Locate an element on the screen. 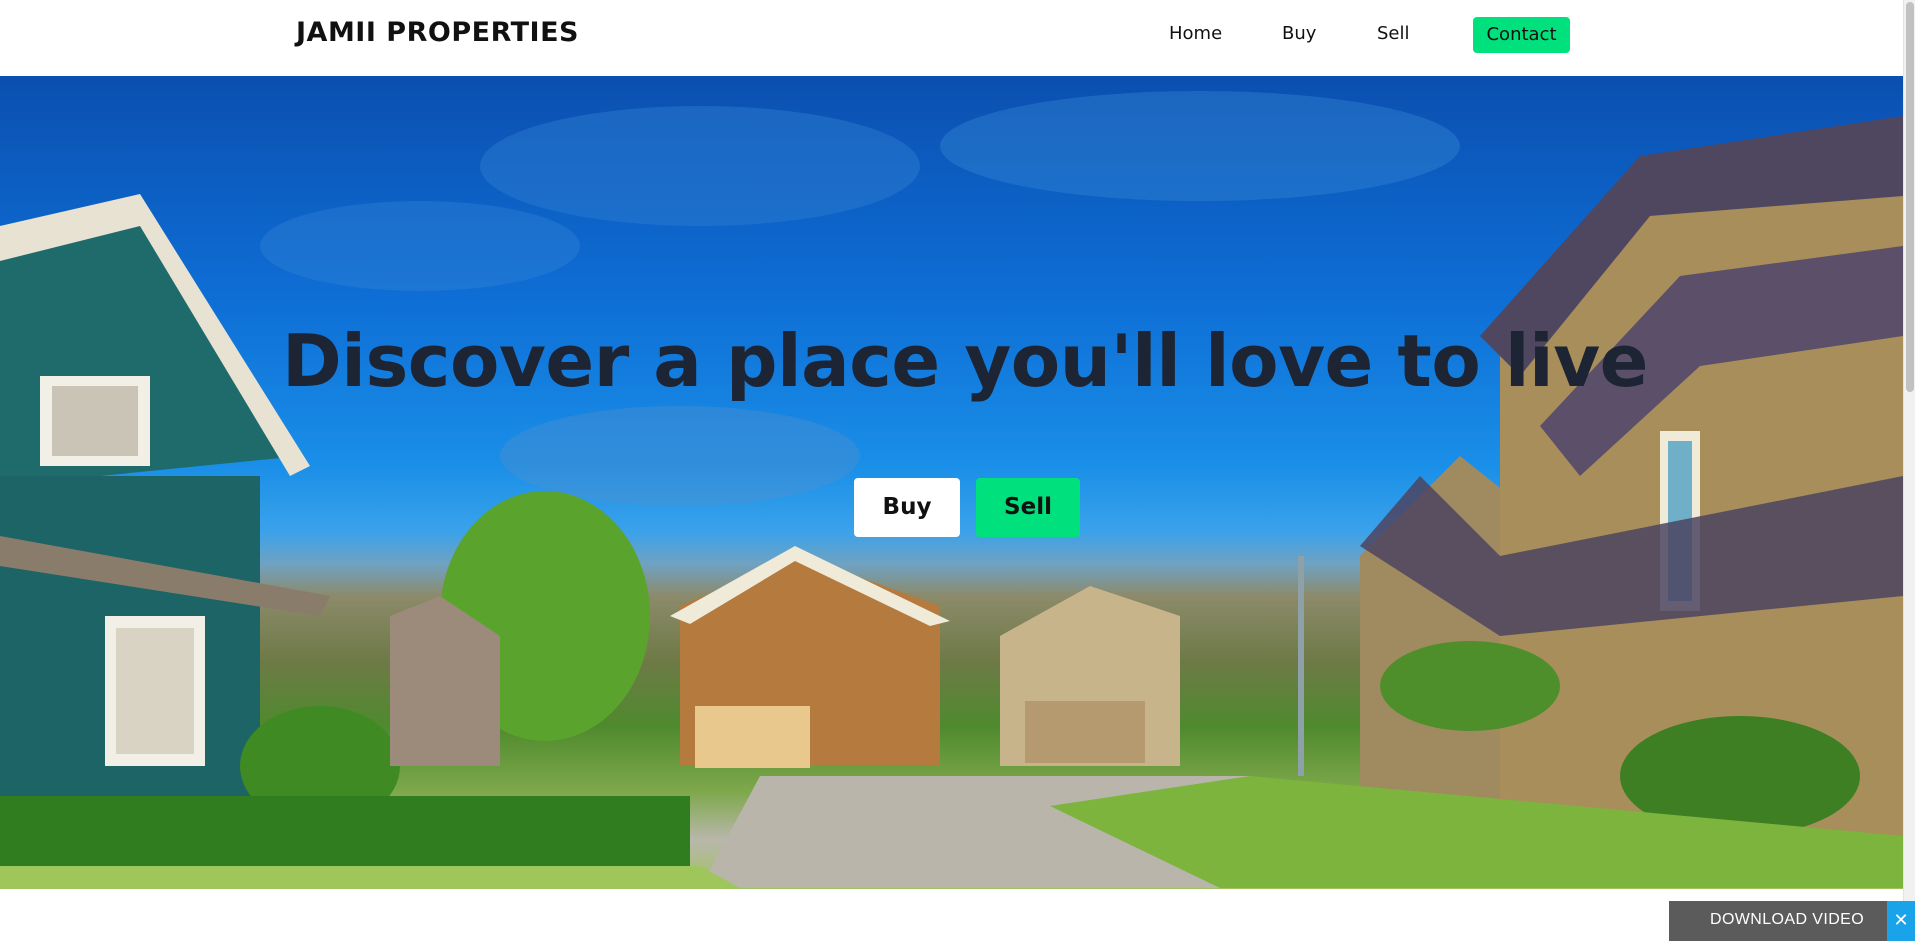 Image resolution: width=1915 pixels, height=941 pixels. hero-buy-button: Buy is located at coordinates (907, 507).